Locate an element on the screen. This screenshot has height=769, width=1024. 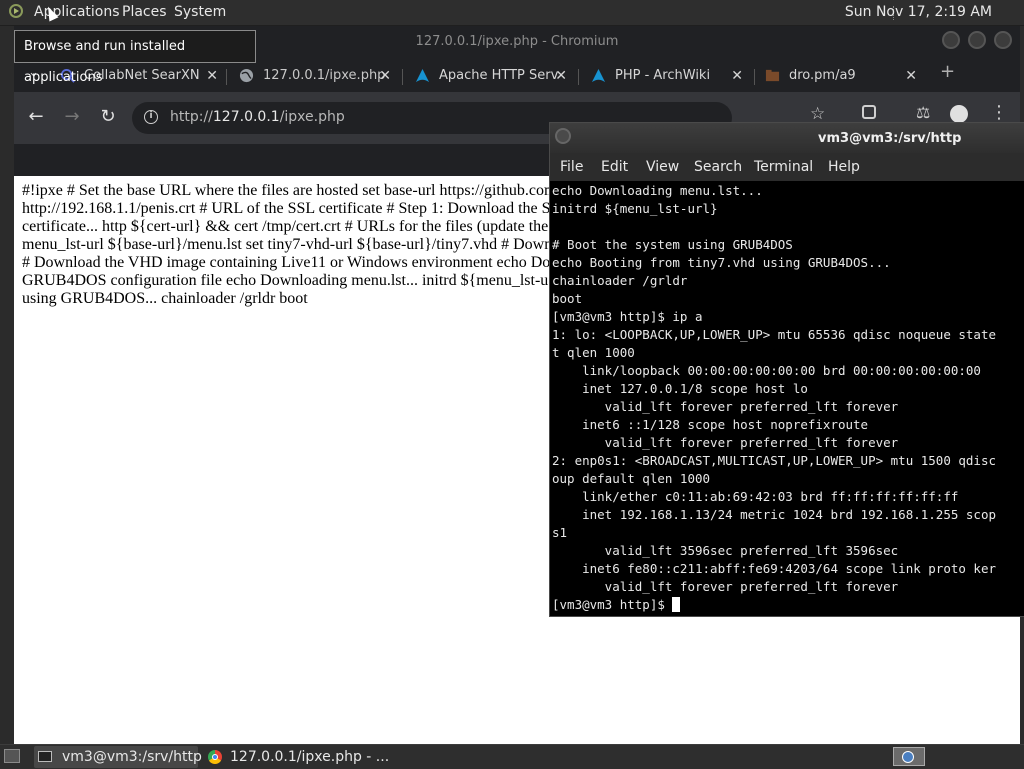
site-info-icon: i is located at coordinates (151, 117).